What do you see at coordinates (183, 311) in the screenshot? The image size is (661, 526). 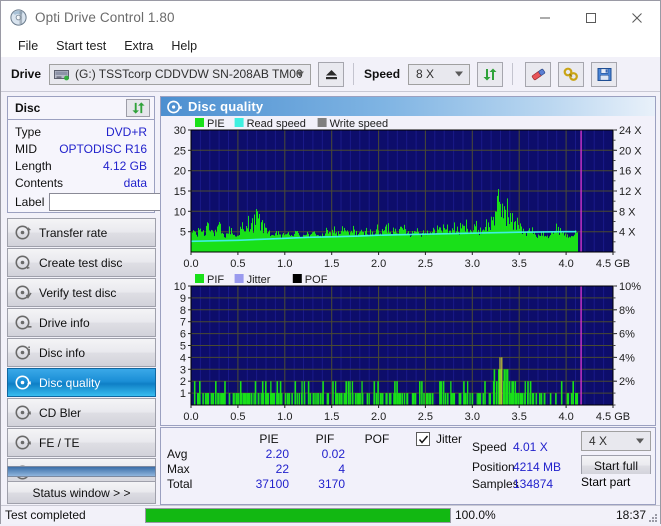 I see `svg-text: 8` at bounding box center [183, 311].